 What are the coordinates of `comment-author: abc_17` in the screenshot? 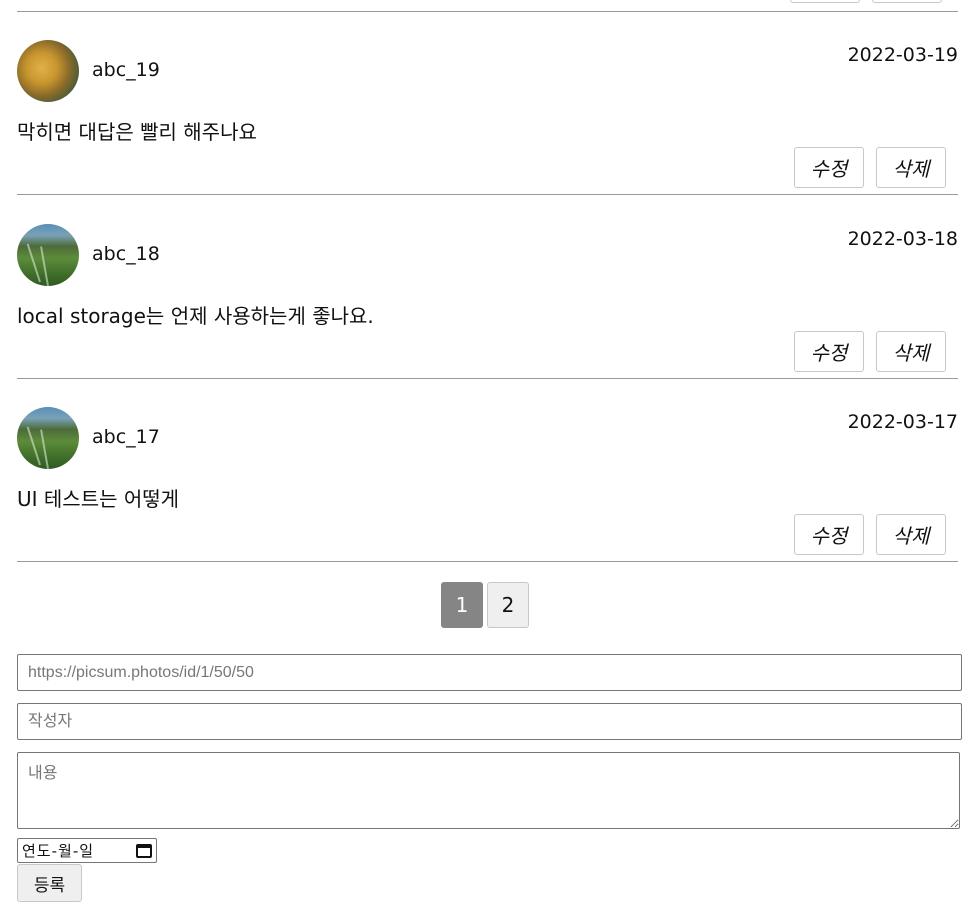 It's located at (126, 437).